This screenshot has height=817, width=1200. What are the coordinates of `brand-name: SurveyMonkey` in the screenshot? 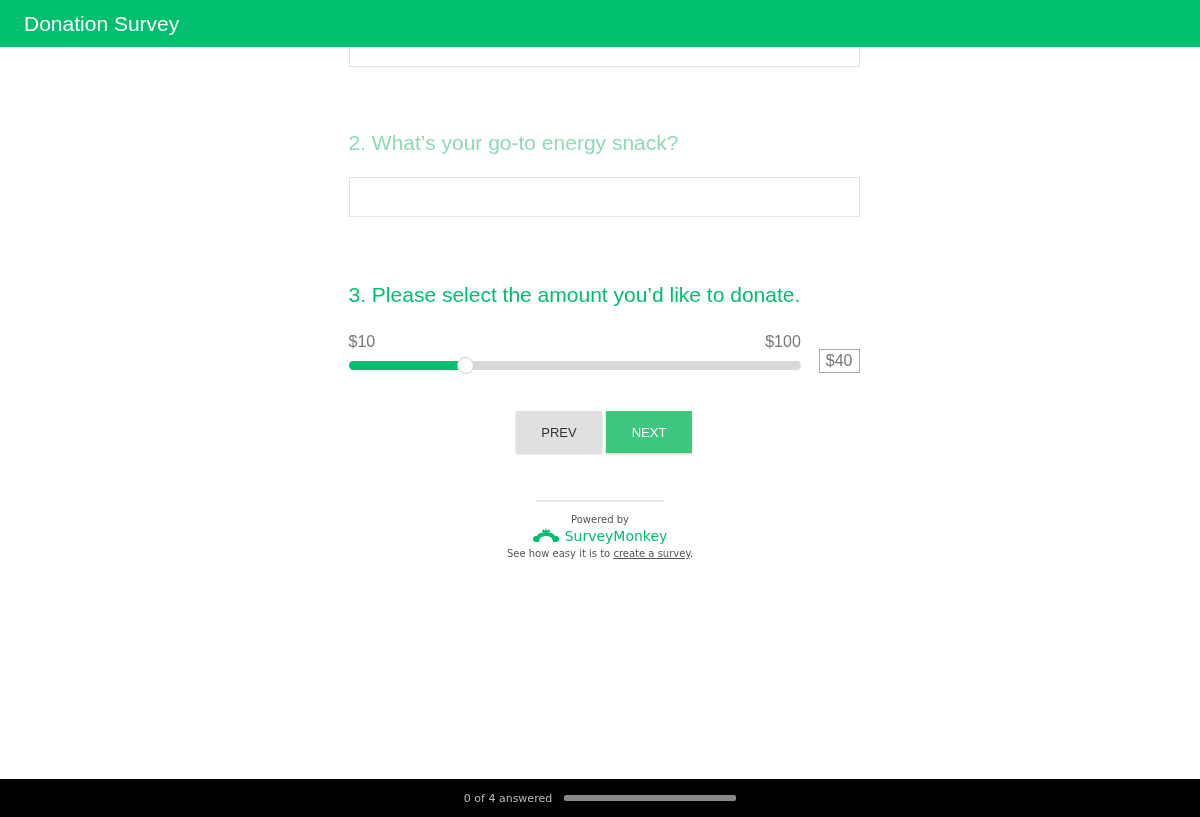 It's located at (616, 536).